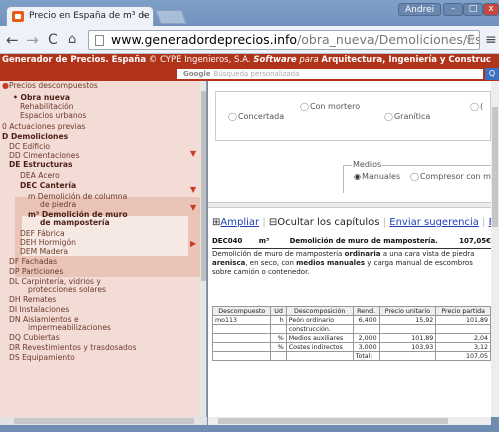 The width and height of the screenshot is (499, 432). What do you see at coordinates (278, 338) in the screenshot?
I see `cell-ud: %` at bounding box center [278, 338].